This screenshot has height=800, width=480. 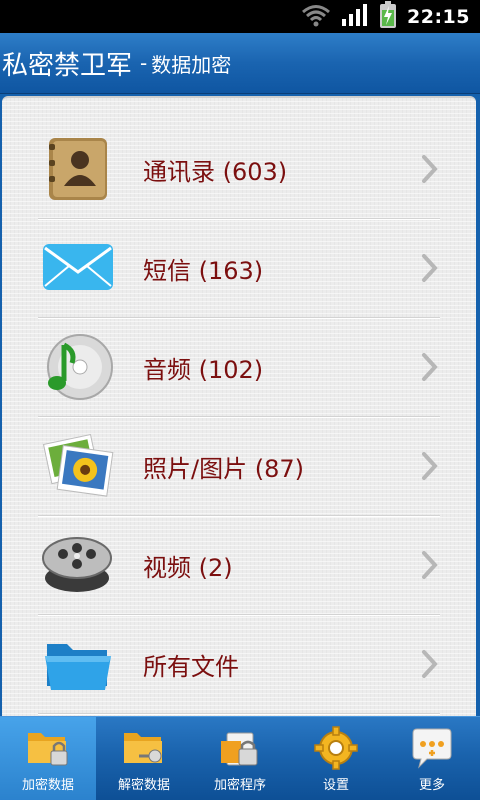 I want to click on tab-more: 更多, so click(x=432, y=758).